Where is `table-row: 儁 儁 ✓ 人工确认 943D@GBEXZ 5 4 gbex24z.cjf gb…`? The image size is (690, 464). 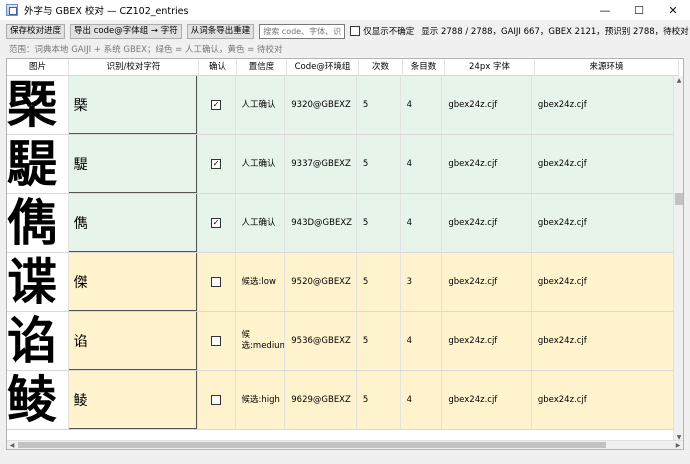
table-row: 儁 儁 ✓ 人工确认 943D@GBEXZ 5 4 gbex24z.cjf gb… is located at coordinates (341, 223).